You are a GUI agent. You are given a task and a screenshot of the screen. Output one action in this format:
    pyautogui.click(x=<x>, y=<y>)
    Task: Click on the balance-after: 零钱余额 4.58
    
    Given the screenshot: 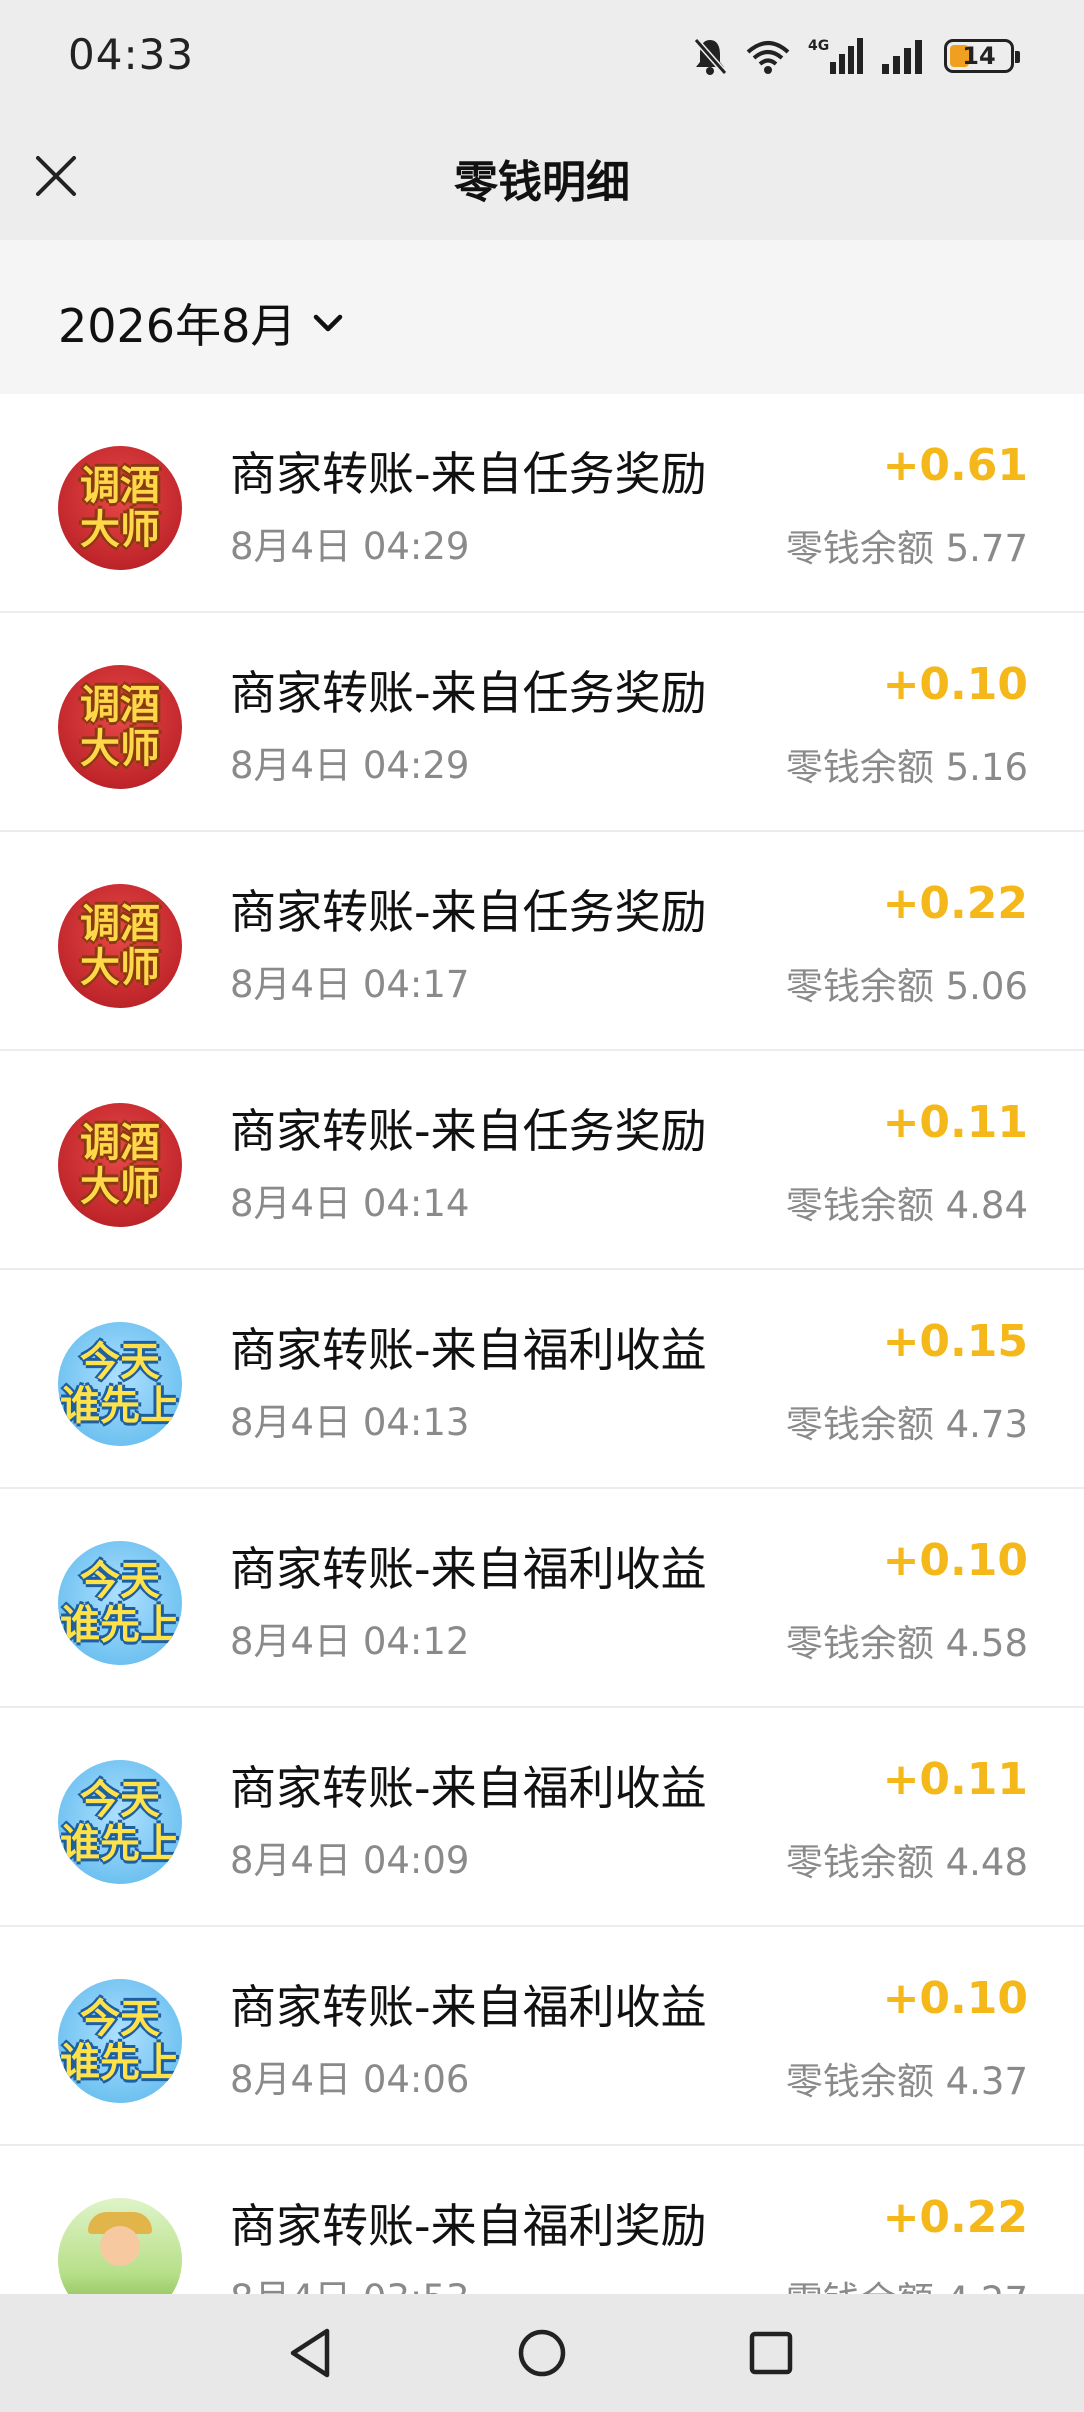 What is the action you would take?
    pyautogui.click(x=906, y=1643)
    